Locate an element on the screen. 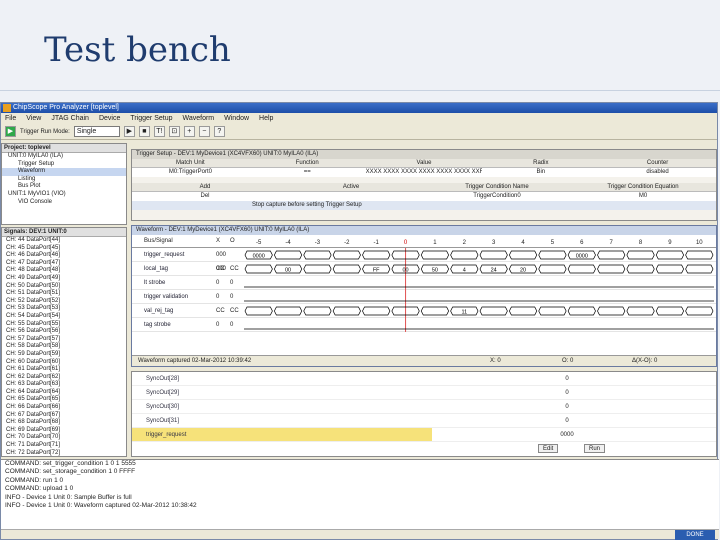  signal-list-item: CH: 45 DataPort[45] is located at coordinates (64, 249).